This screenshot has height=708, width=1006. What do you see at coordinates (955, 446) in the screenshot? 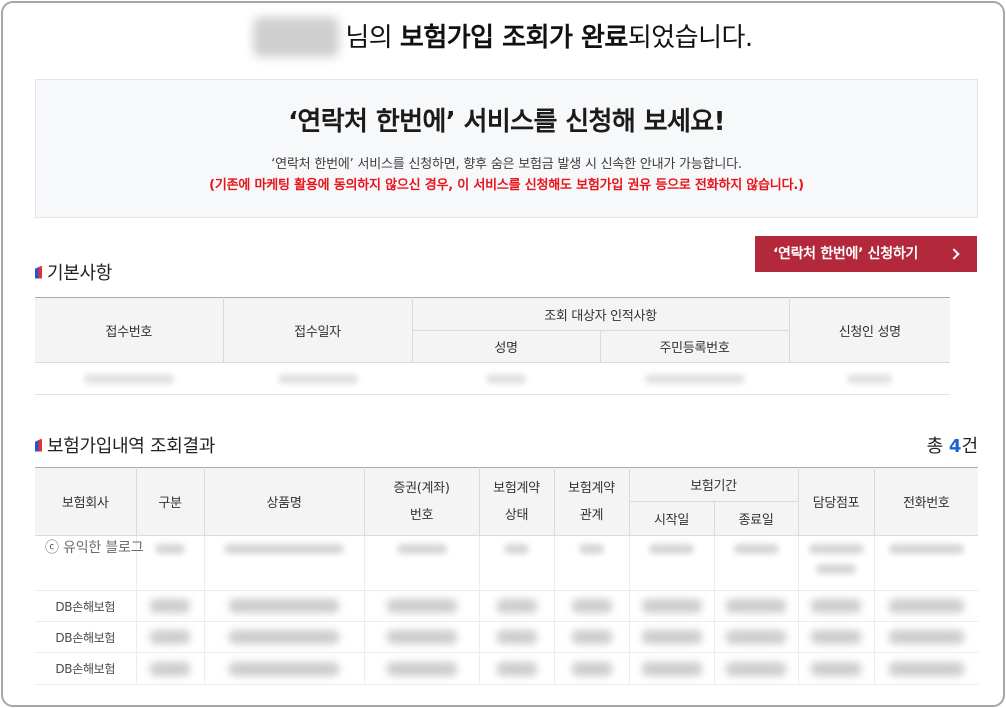
I see `total-count: 4` at bounding box center [955, 446].